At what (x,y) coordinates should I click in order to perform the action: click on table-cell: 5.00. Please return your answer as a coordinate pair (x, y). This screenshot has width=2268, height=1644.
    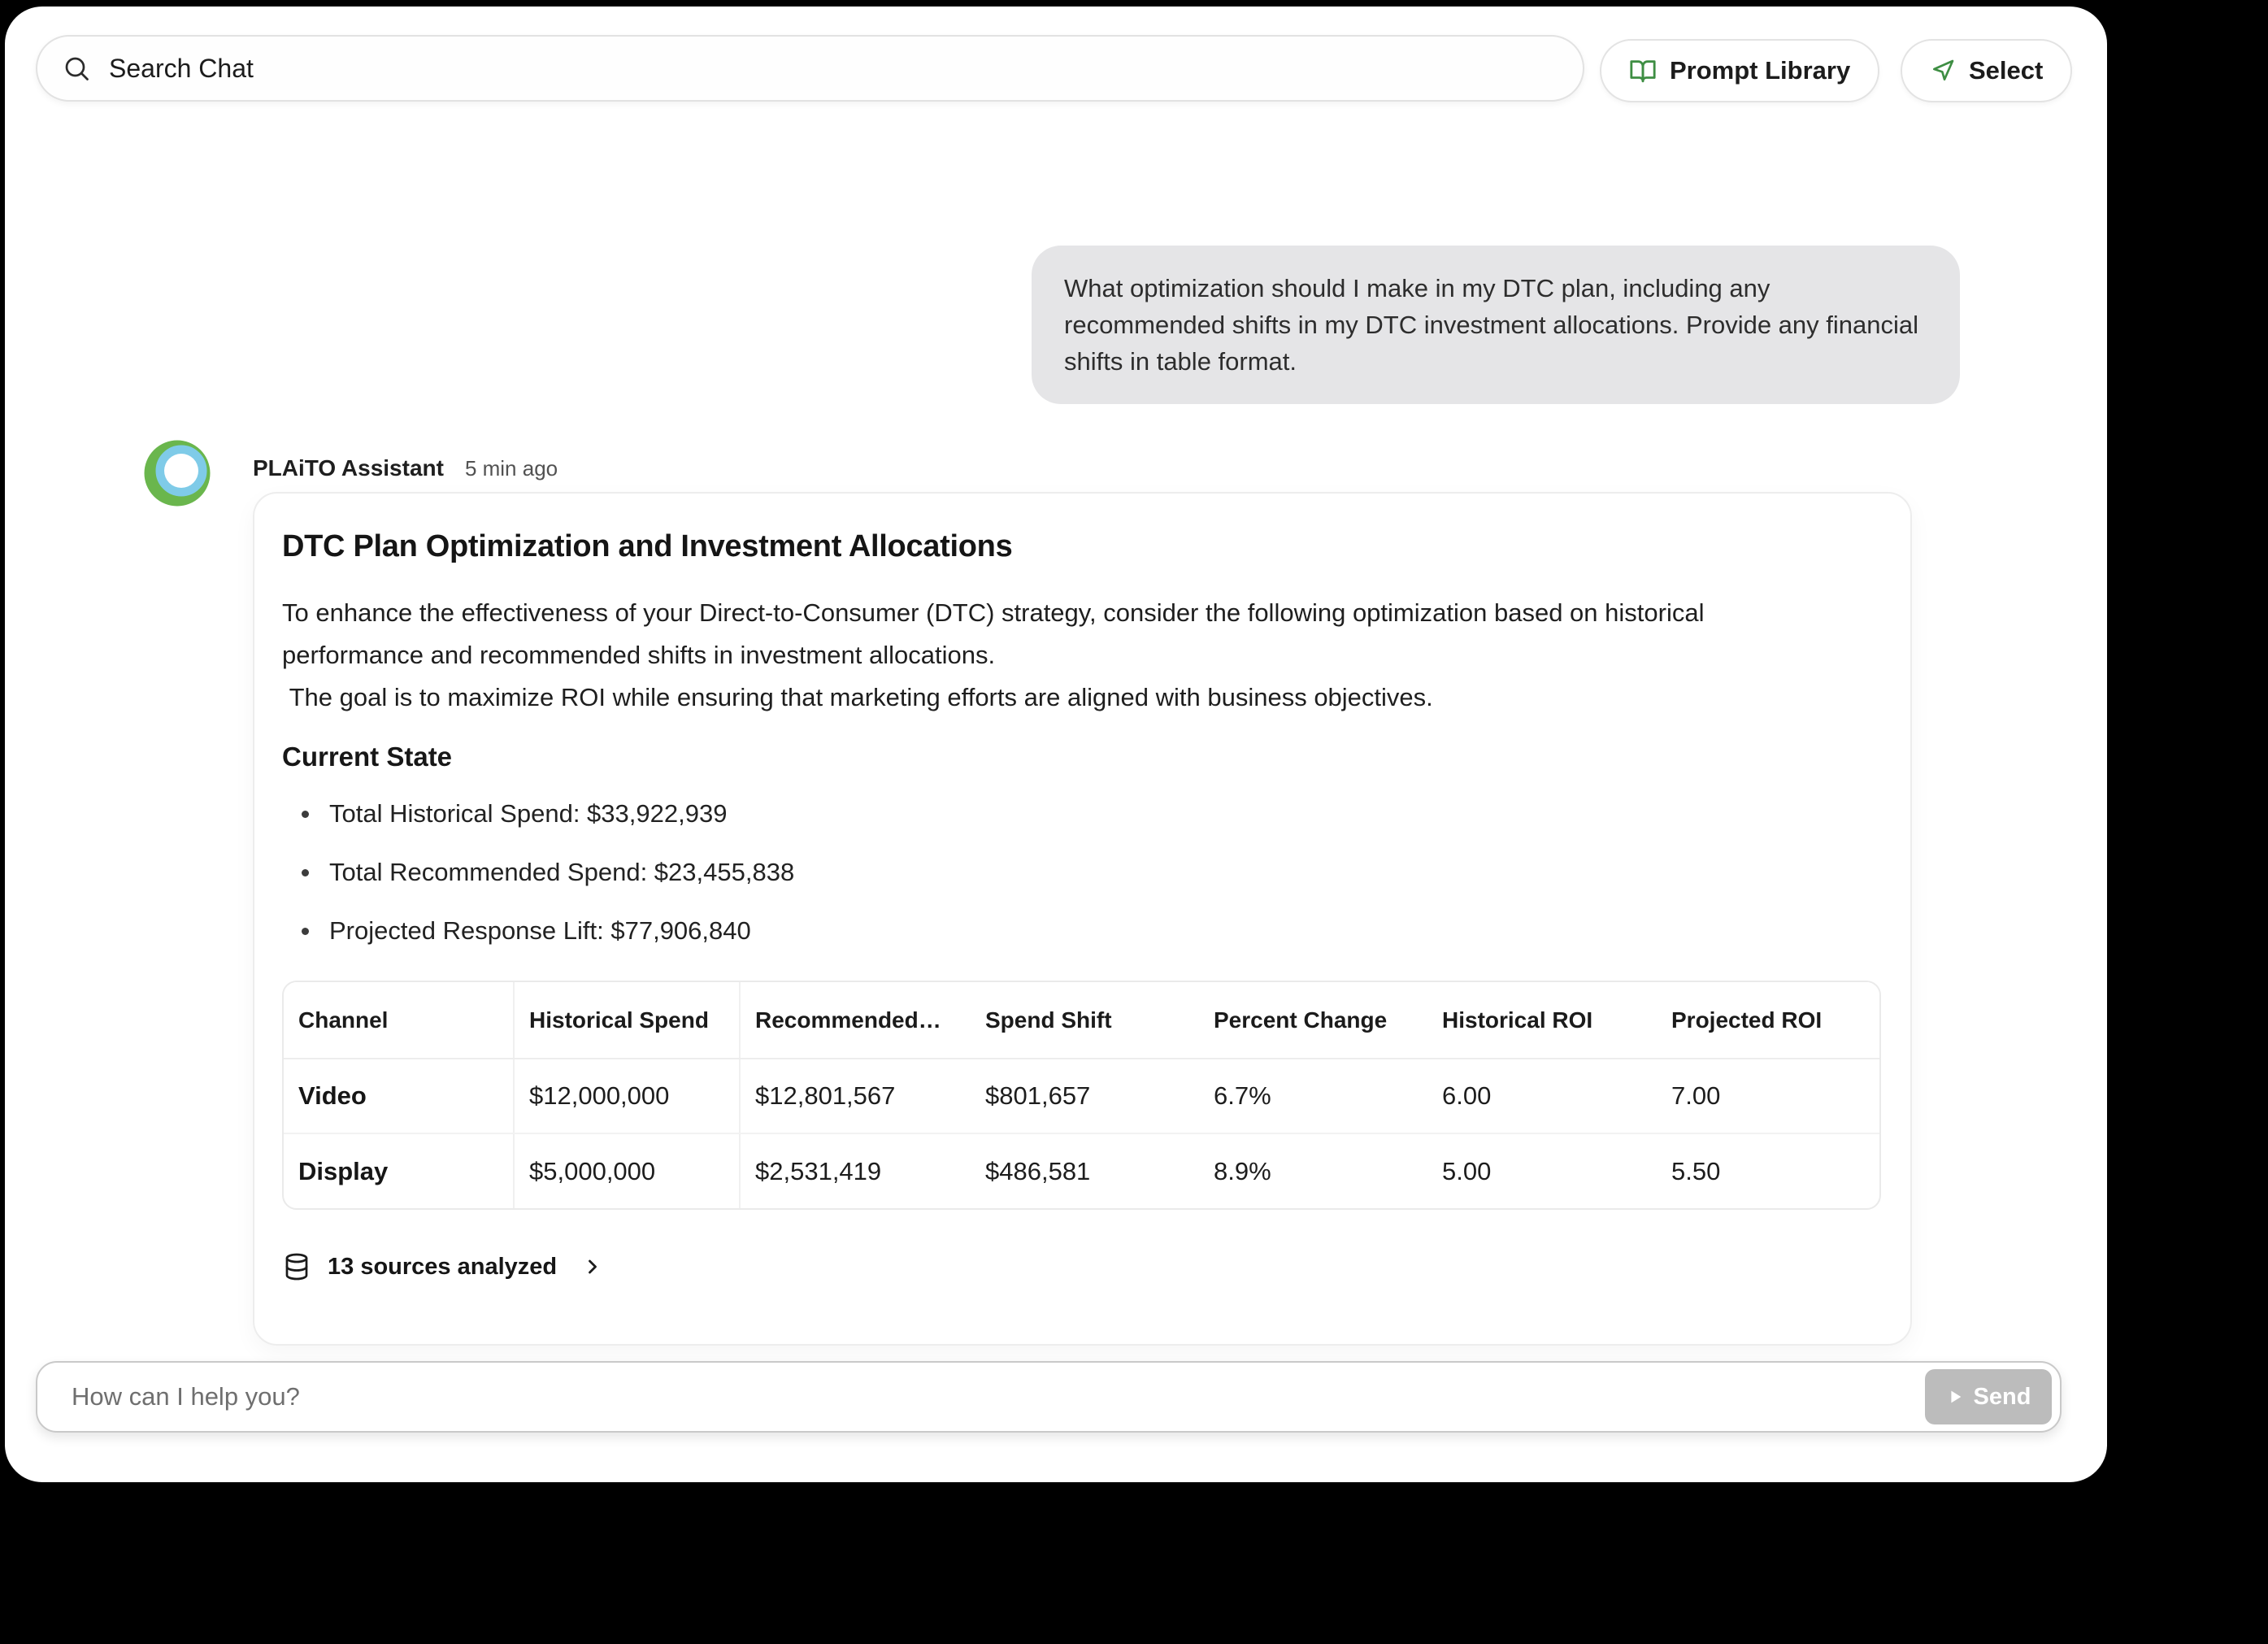
    Looking at the image, I should click on (1467, 1170).